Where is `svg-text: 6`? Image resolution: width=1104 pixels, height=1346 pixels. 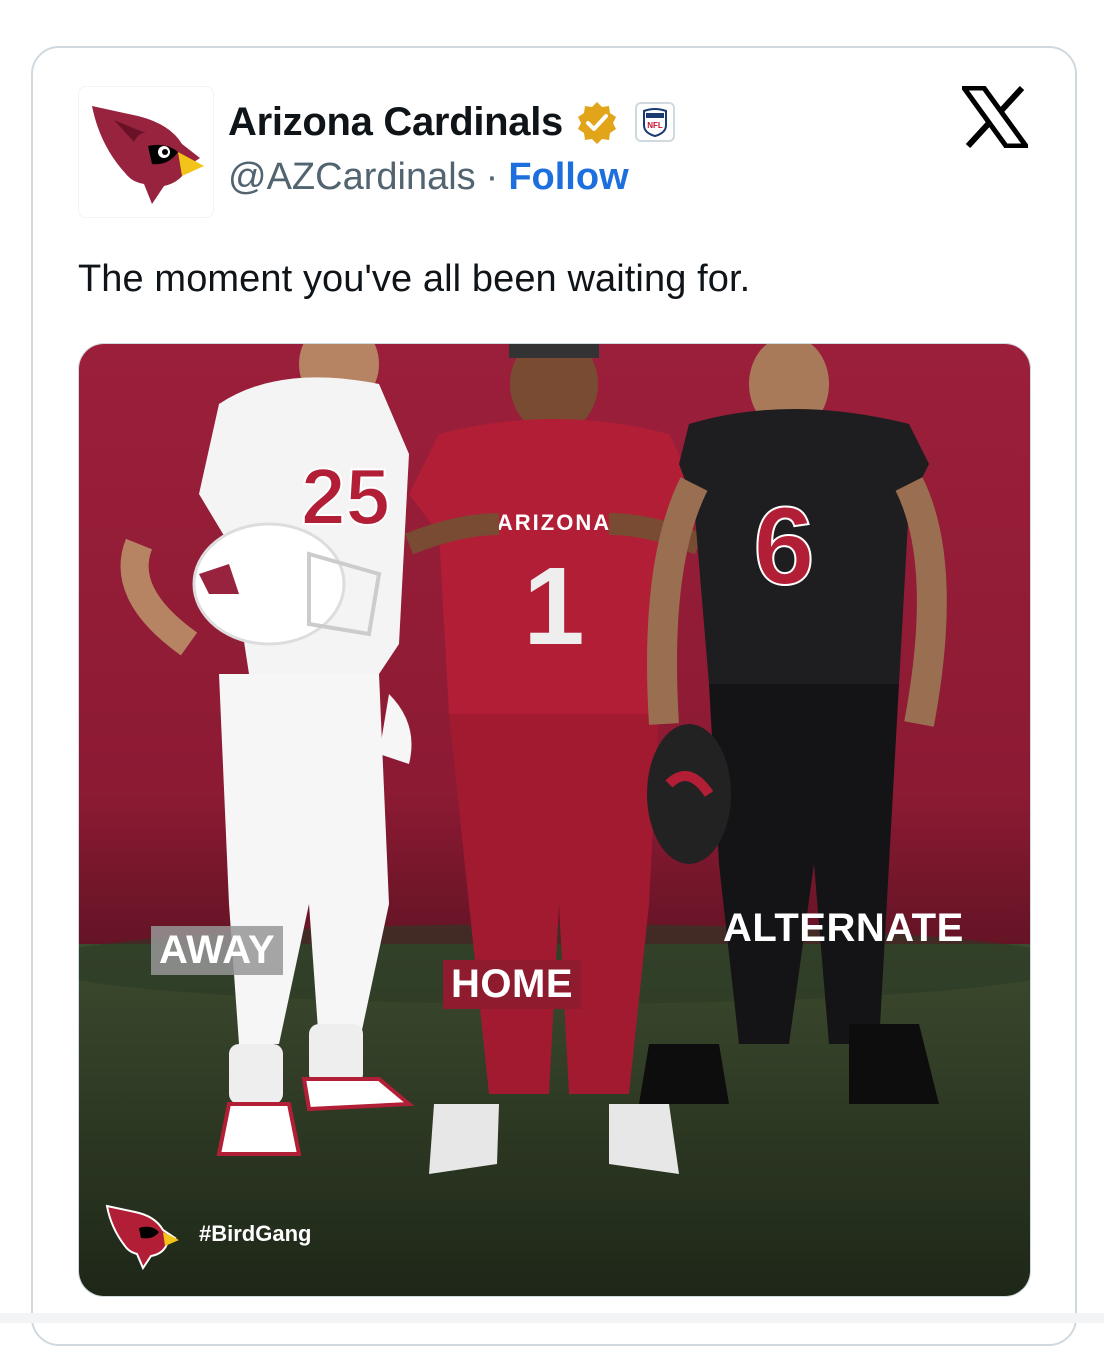
svg-text: 6 is located at coordinates (783, 546).